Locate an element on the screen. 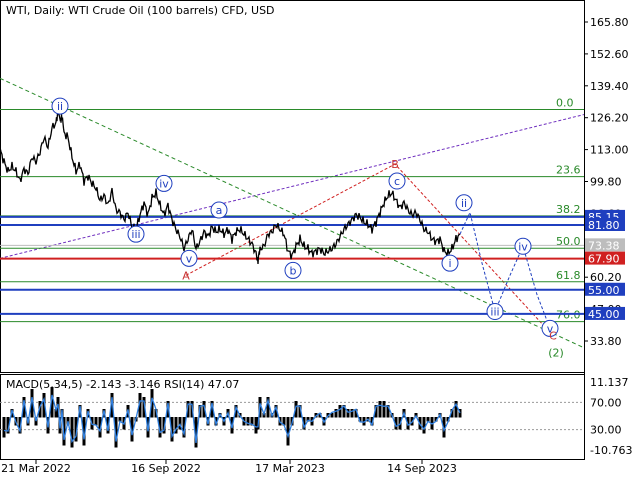 This screenshot has width=640, height=480. rsi-tick-label: 70.00 is located at coordinates (606, 402).